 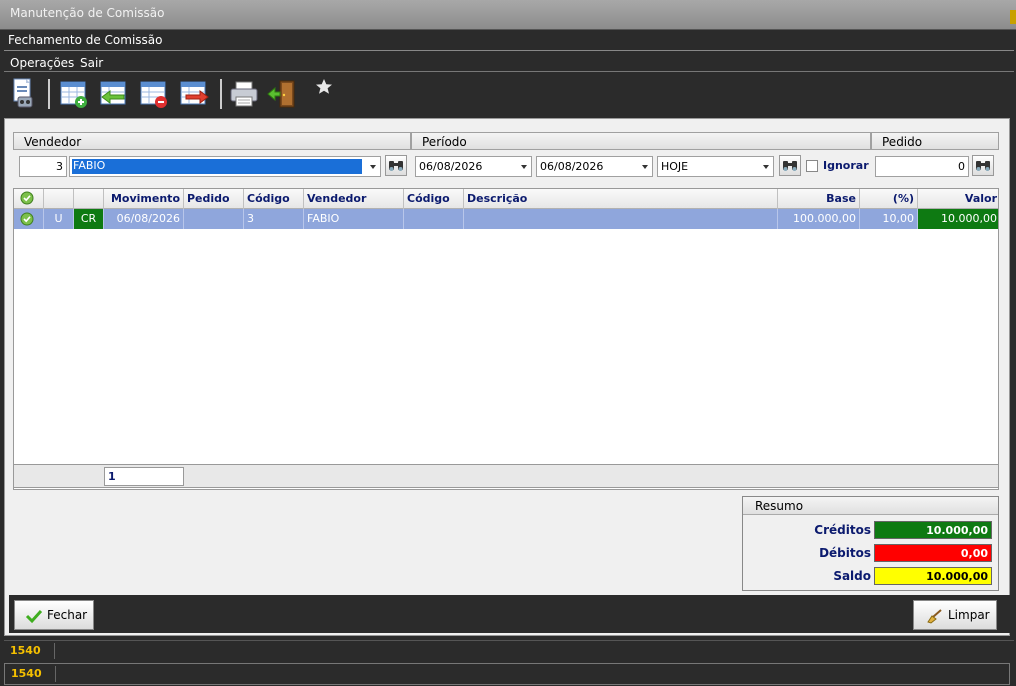 What do you see at coordinates (1013, 17) in the screenshot?
I see `titlebar-accent` at bounding box center [1013, 17].